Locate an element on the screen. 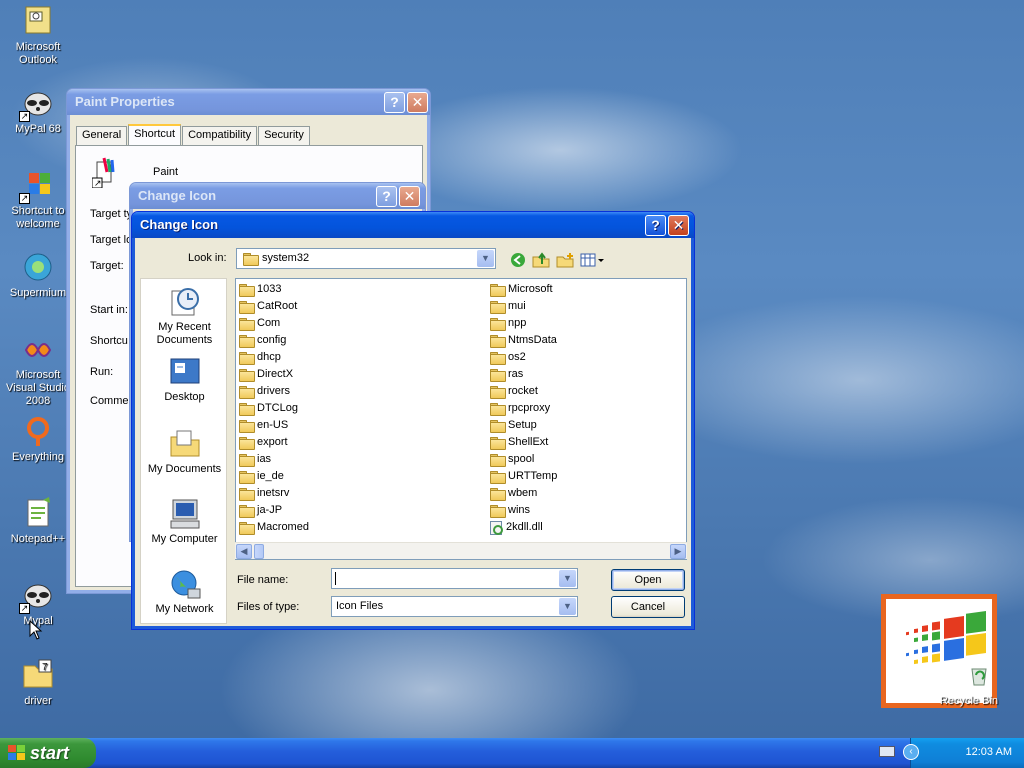 The width and height of the screenshot is (1024, 768). up-folder-button is located at coordinates (541, 260).